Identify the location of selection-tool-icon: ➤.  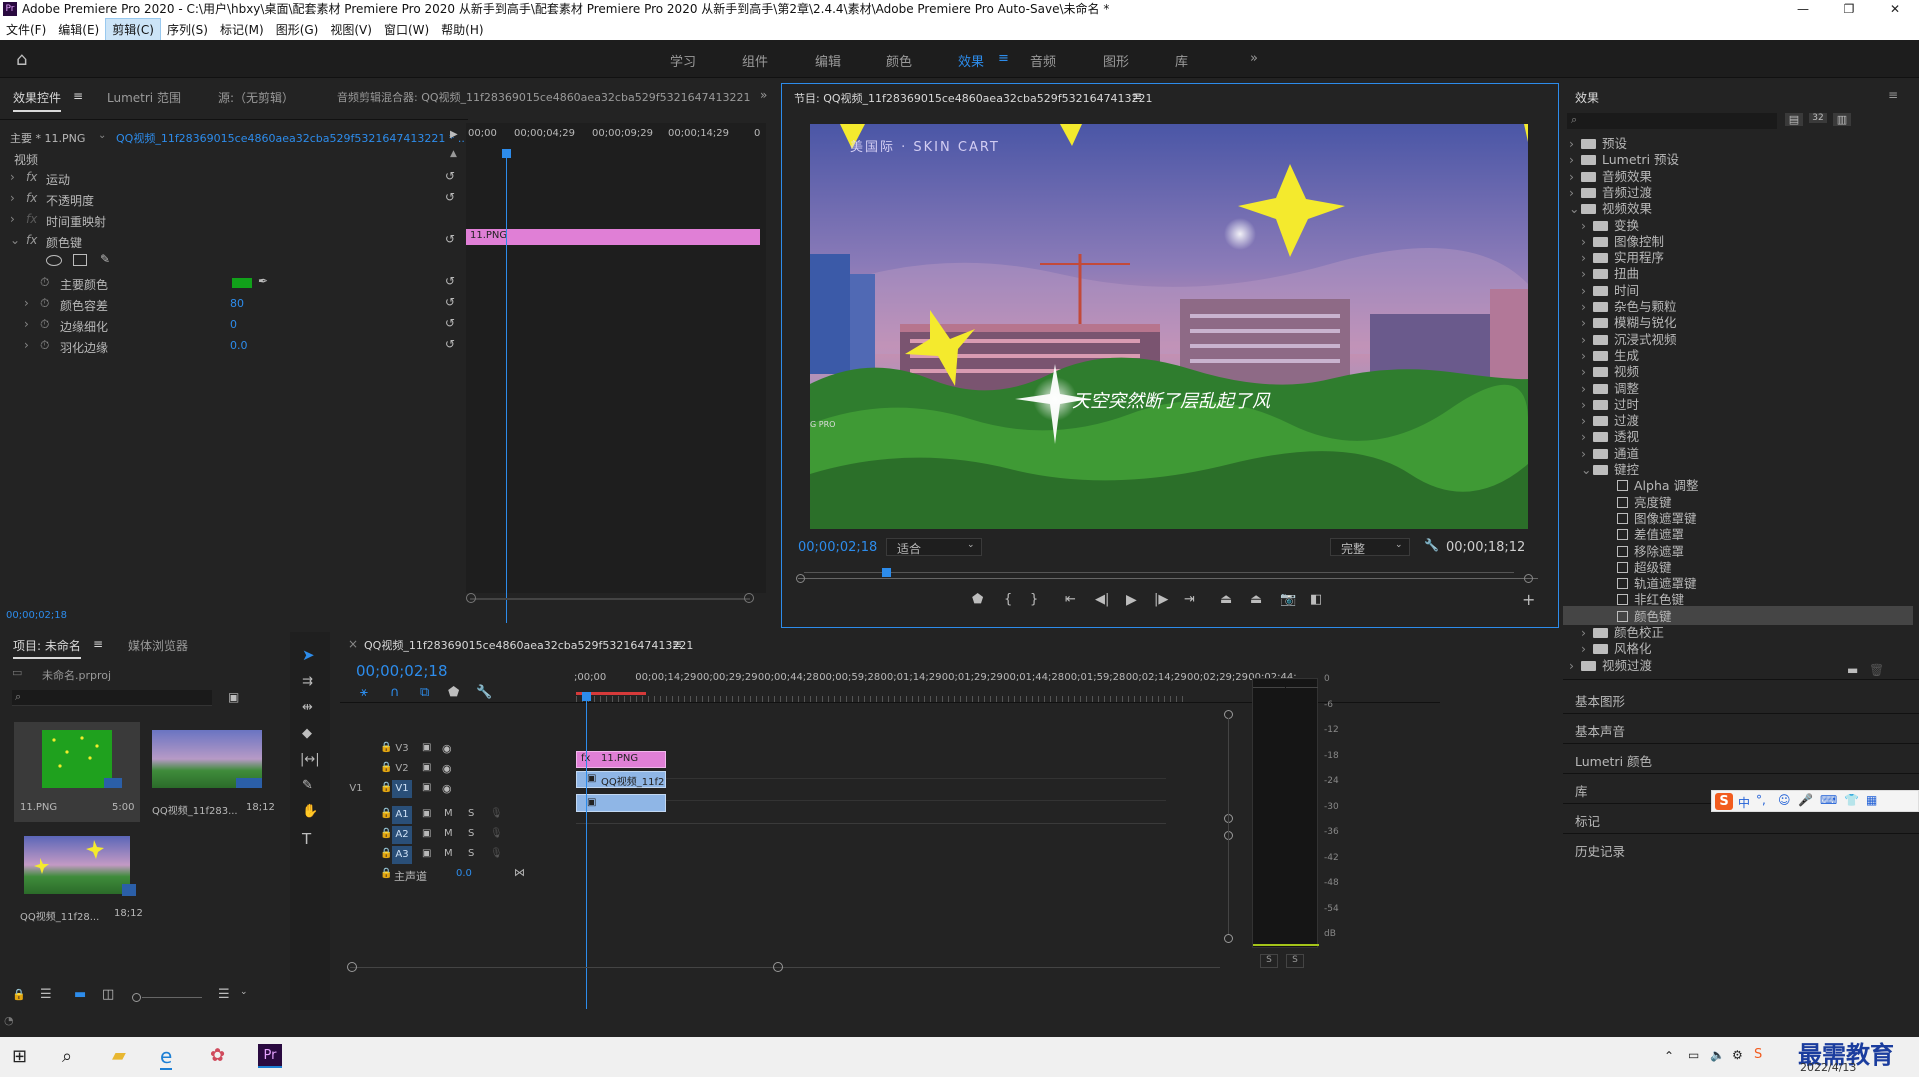
(308, 655).